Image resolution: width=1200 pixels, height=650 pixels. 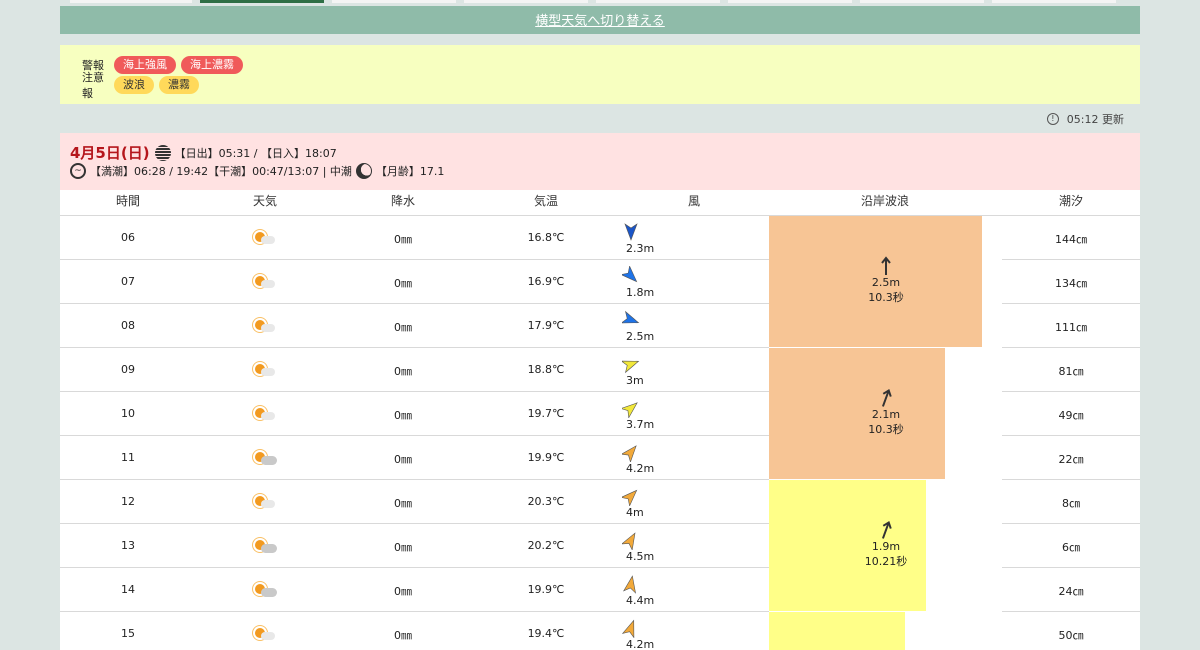 What do you see at coordinates (179, 85) in the screenshot?
I see `advisory-badge: 濃霧` at bounding box center [179, 85].